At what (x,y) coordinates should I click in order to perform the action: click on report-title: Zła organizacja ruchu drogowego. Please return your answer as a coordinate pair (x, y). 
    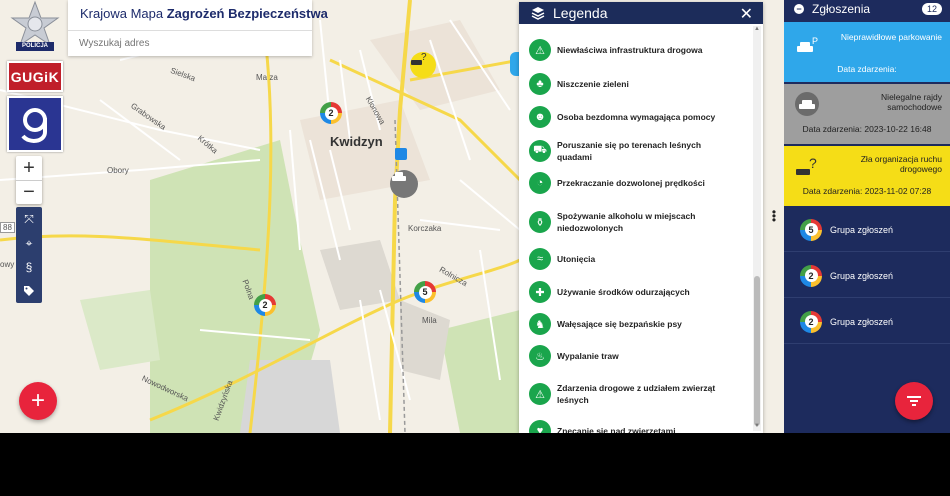
    Looking at the image, I should click on (901, 164).